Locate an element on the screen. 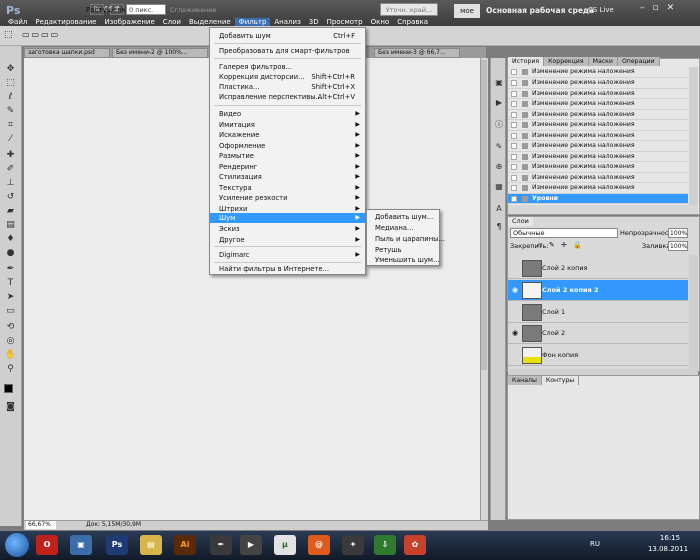  tab-actions: Операции is located at coordinates (638, 61).